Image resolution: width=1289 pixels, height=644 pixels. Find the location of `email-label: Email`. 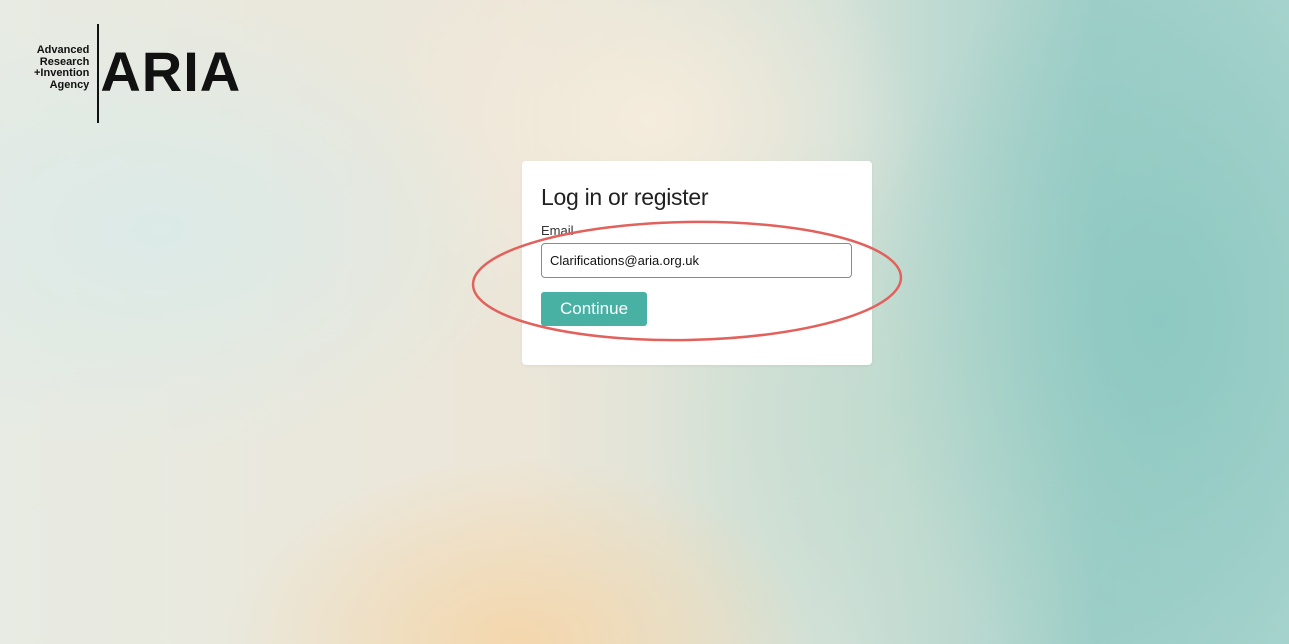

email-label: Email is located at coordinates (557, 230).